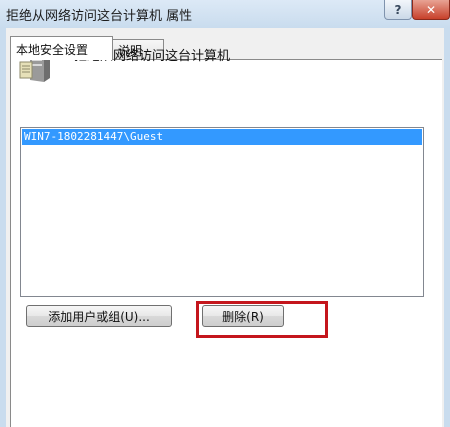 The image size is (450, 427). Describe the element at coordinates (222, 137) in the screenshot. I see `list-item: WIN7-1802281447\Guest` at that location.